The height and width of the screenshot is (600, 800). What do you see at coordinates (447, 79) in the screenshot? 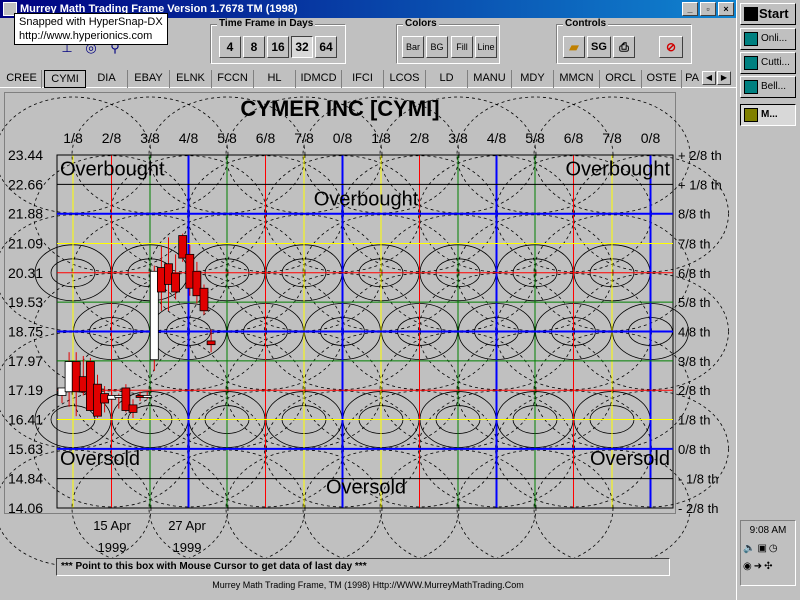
I see `tab-ld: LD` at bounding box center [447, 79].